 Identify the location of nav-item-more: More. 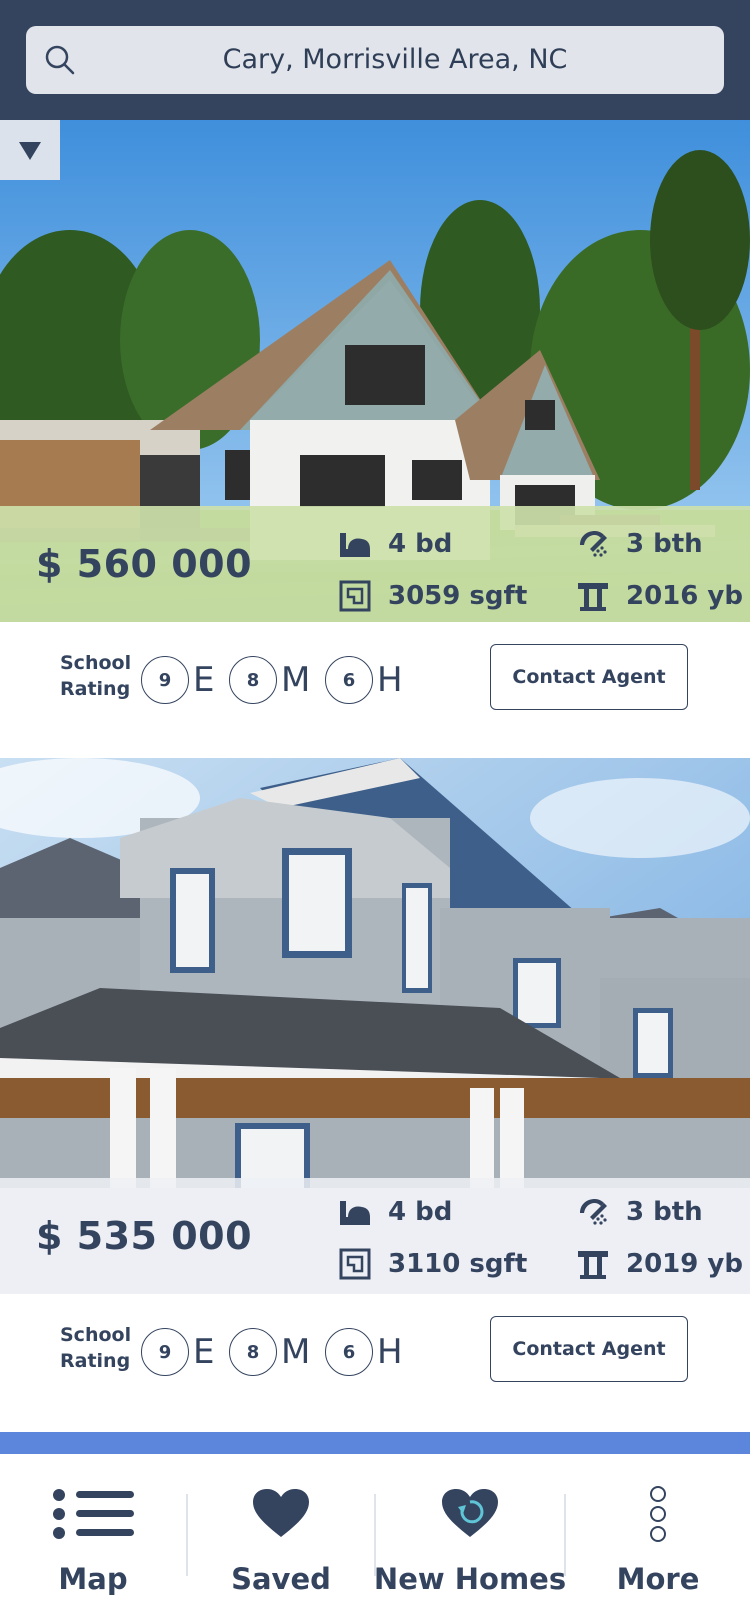
(658, 1536).